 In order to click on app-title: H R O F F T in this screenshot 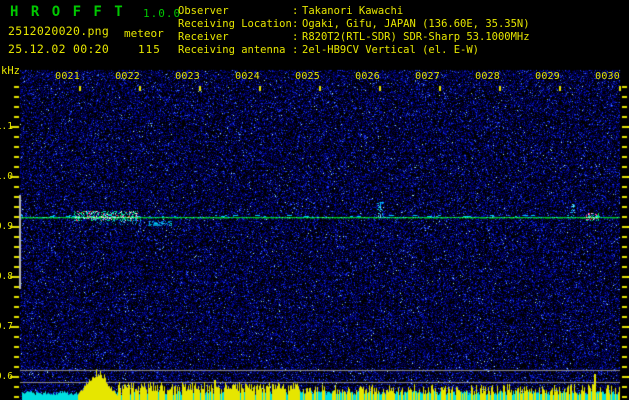, I will do `click(67, 12)`.